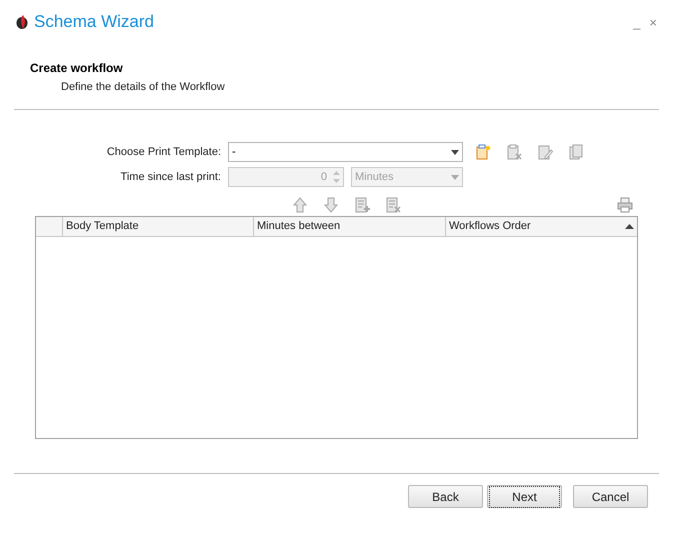 This screenshot has height=537, width=673. What do you see at coordinates (22, 22) in the screenshot?
I see `logo-icon` at bounding box center [22, 22].